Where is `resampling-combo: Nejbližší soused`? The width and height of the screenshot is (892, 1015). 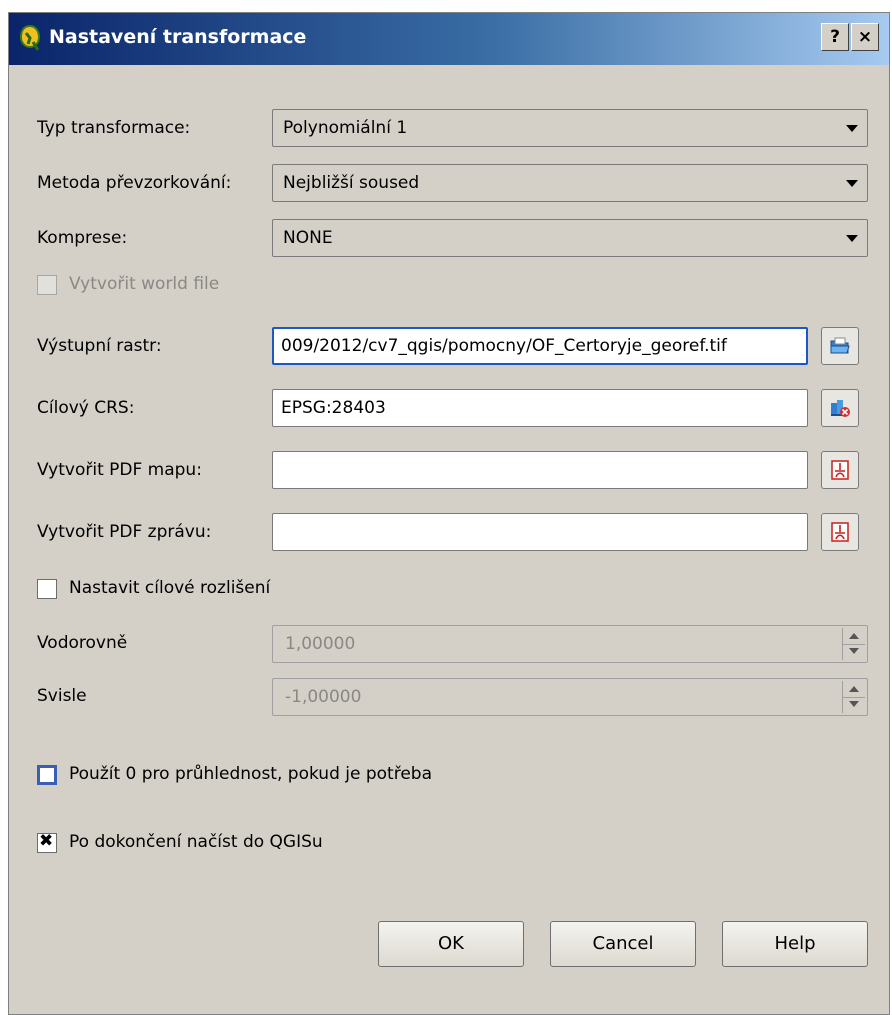
resampling-combo: Nejbližší soused is located at coordinates (570, 183).